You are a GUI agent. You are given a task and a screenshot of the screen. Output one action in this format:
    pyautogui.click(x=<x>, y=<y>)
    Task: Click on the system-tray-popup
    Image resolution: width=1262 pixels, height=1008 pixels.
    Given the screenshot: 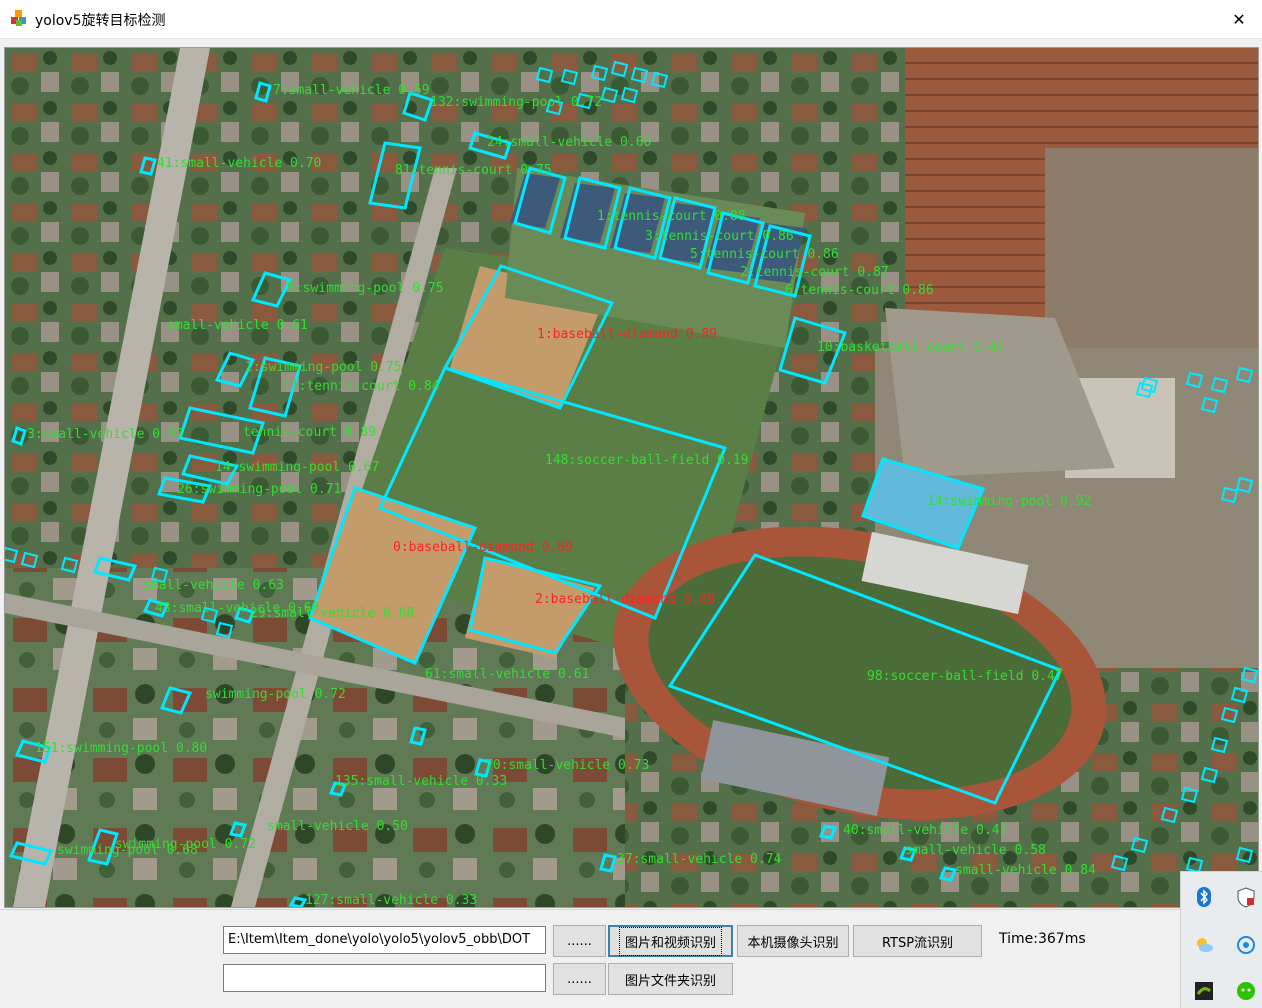 What is the action you would take?
    pyautogui.click(x=1221, y=939)
    